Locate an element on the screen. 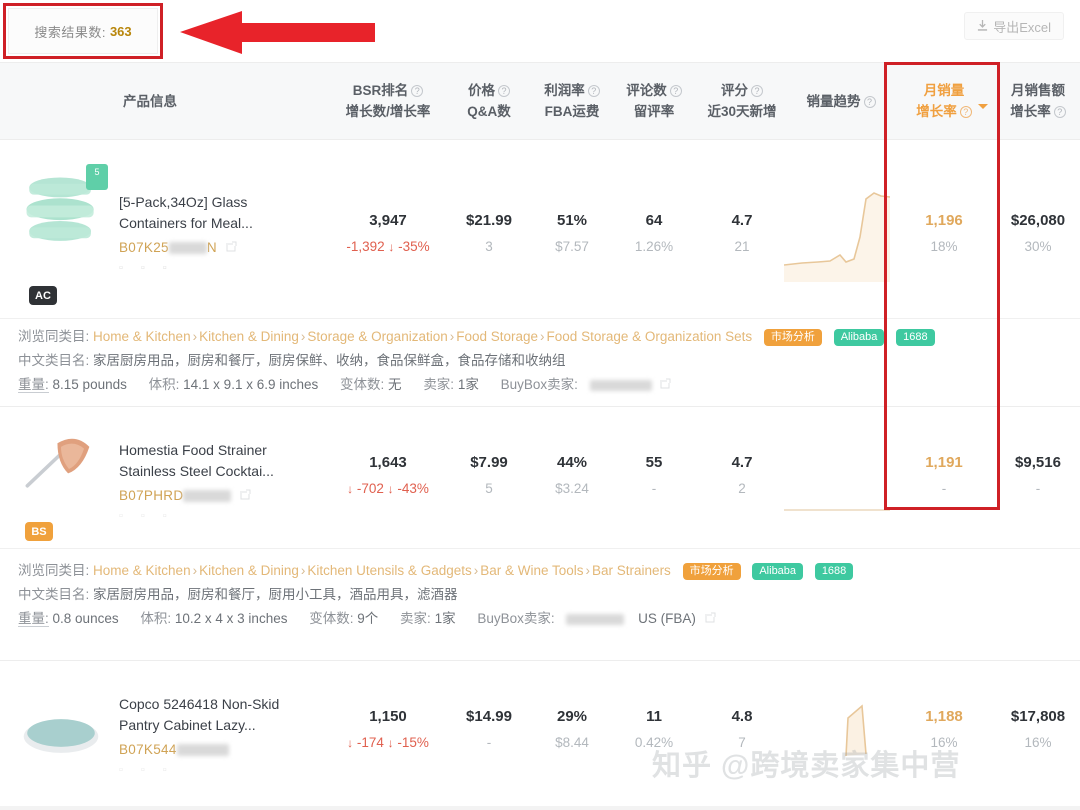  cell-profit: 44% $3.24 is located at coordinates (572, 475).